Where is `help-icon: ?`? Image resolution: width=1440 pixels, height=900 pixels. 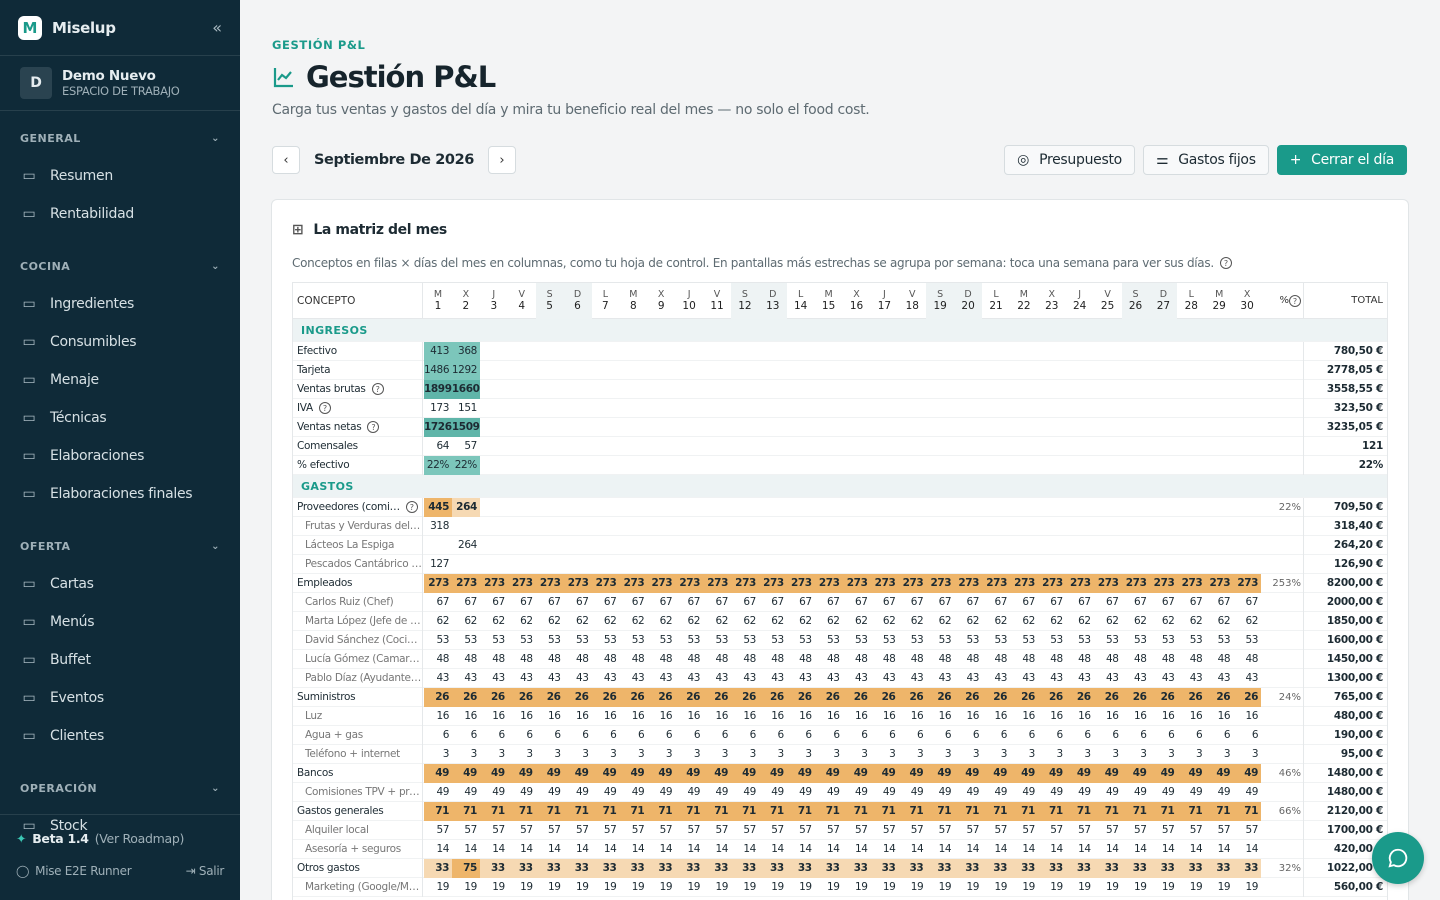 help-icon: ? is located at coordinates (1225, 263).